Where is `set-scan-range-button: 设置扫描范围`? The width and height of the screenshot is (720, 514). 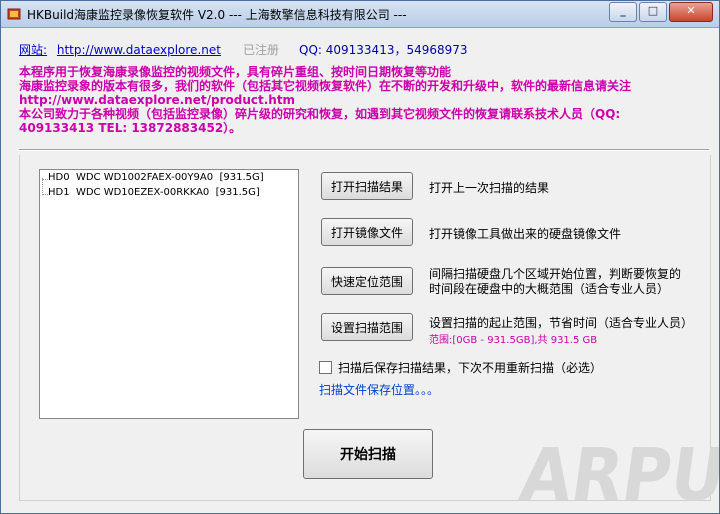
set-scan-range-button: 设置扫描范围 is located at coordinates (367, 327).